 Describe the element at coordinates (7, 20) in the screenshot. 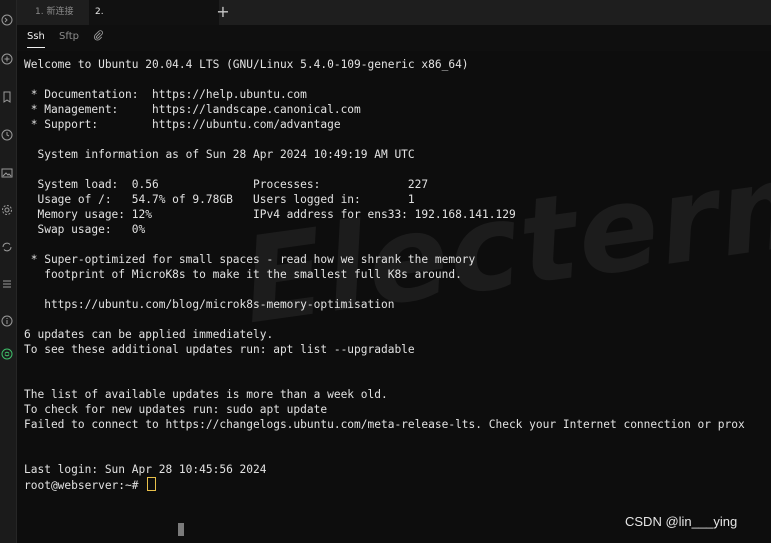

I see `terminal-icon` at that location.